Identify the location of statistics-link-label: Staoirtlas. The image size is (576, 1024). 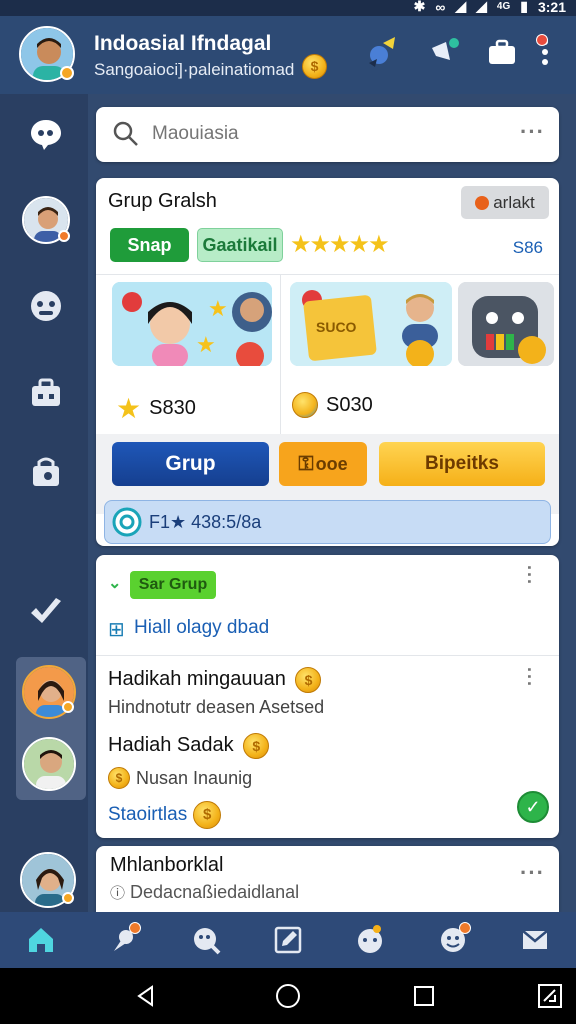
(148, 814).